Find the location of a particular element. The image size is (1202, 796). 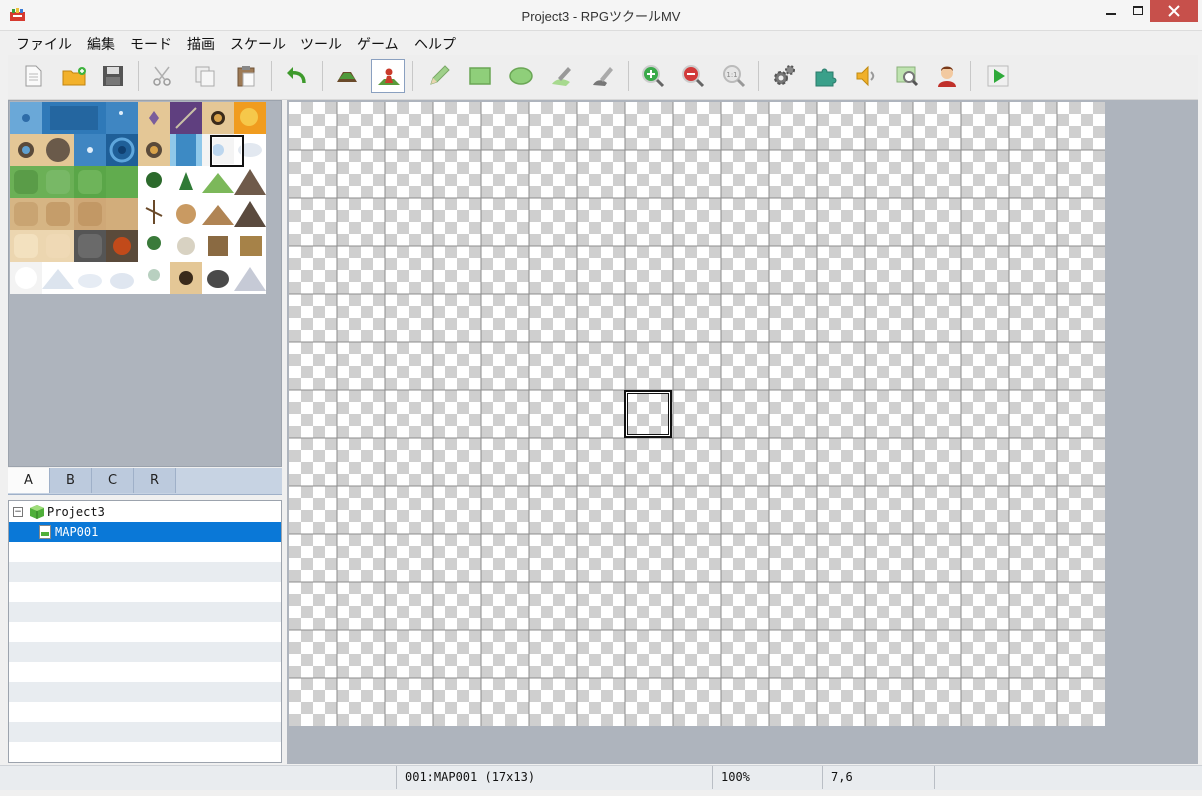

shadow-pen-icon is located at coordinates (603, 76).